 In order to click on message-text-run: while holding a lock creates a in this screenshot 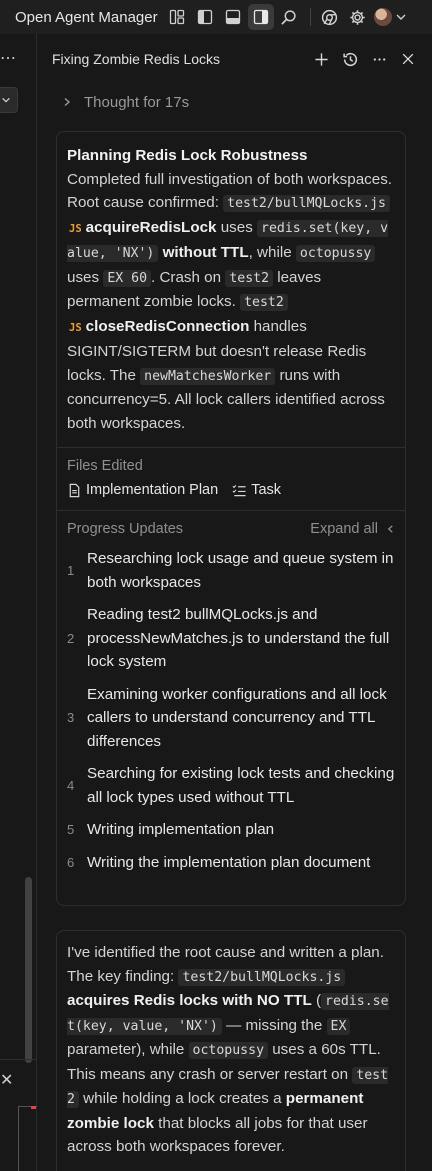, I will do `click(182, 1098)`.